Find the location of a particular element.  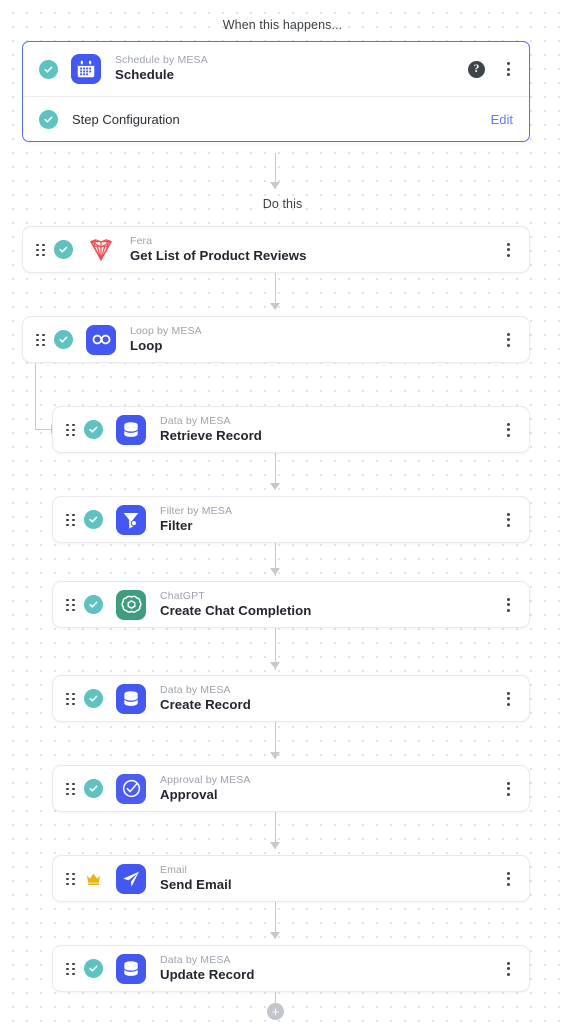

step-app-name: Loop by MESA is located at coordinates (166, 330).